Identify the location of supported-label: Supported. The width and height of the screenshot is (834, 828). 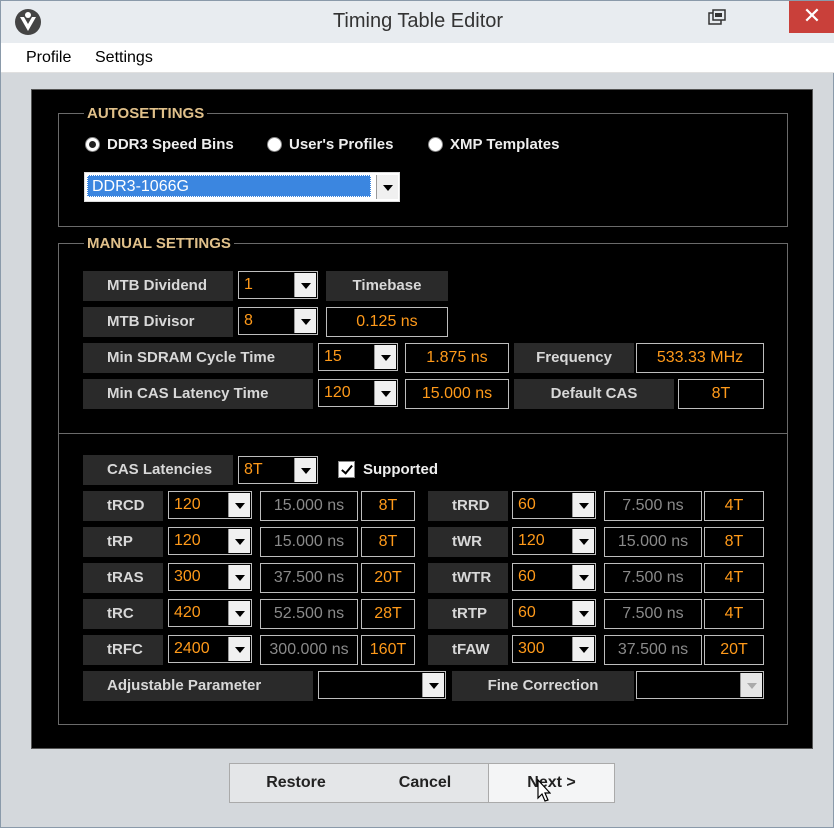
(400, 469).